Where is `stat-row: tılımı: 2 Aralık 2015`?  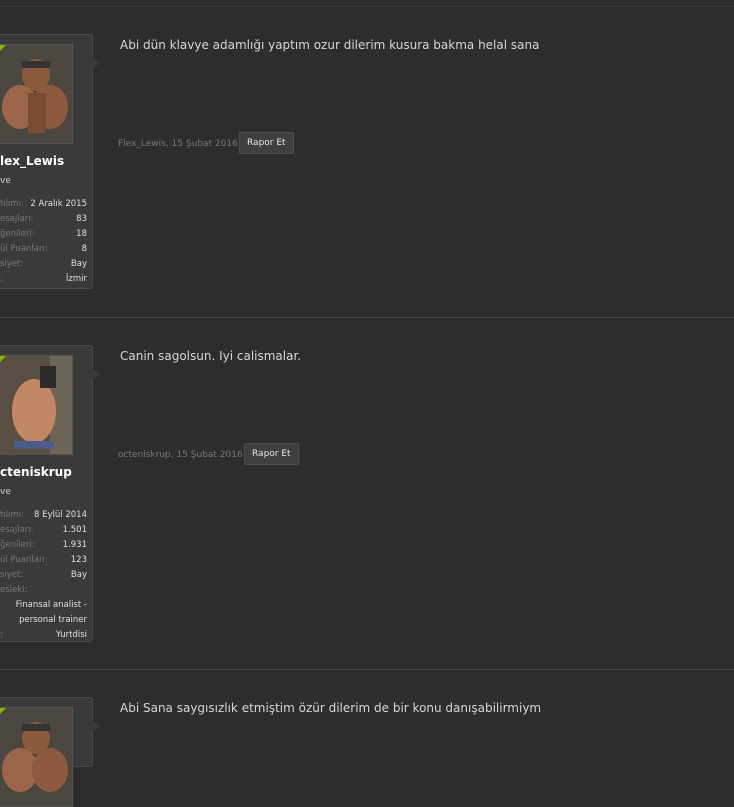
stat-row: tılımı: 2 Aralık 2015 is located at coordinates (43, 204).